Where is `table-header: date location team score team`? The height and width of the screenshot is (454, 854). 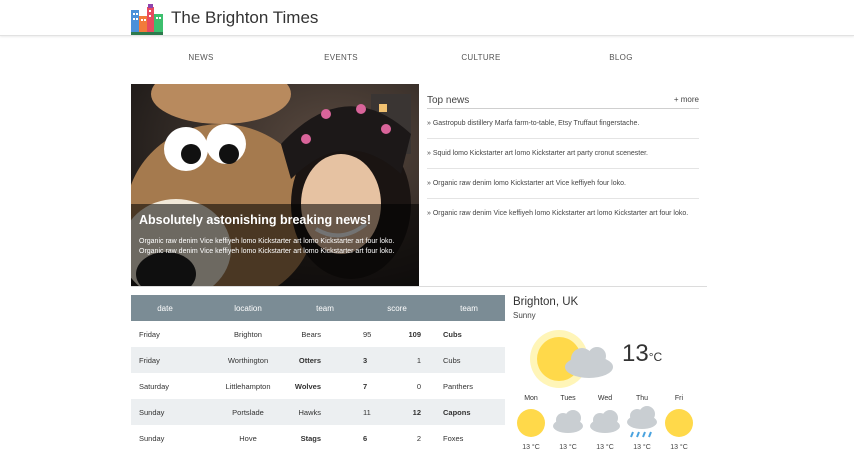
table-header: date location team score team is located at coordinates (318, 308).